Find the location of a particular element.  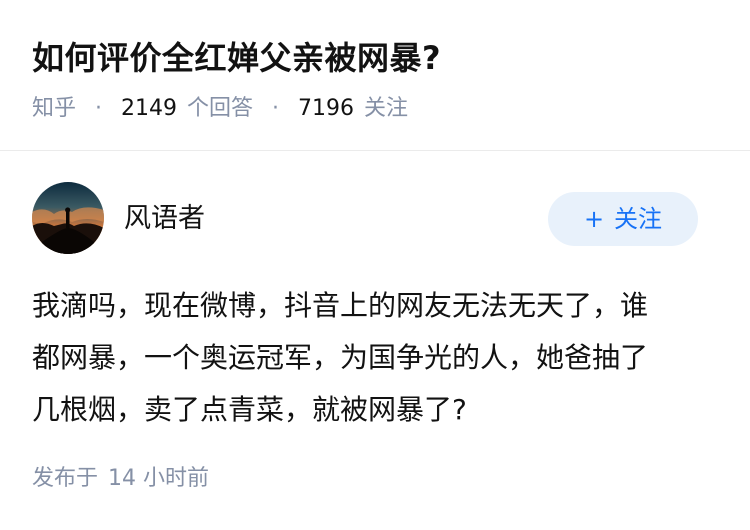

publish-prefix: 发布于 is located at coordinates (65, 478).